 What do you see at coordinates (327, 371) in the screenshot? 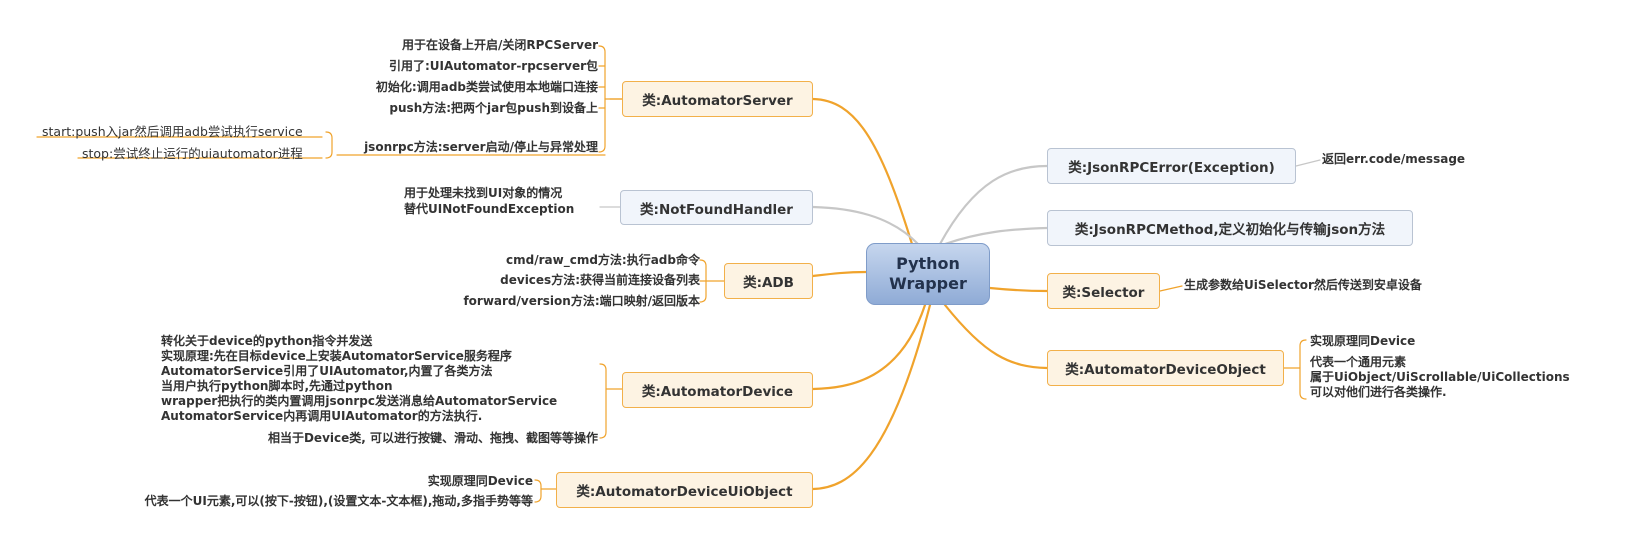
I see `automator-device-desc-3: AutomatorService引用了UIAutomator,内置了各类方法` at bounding box center [327, 371].